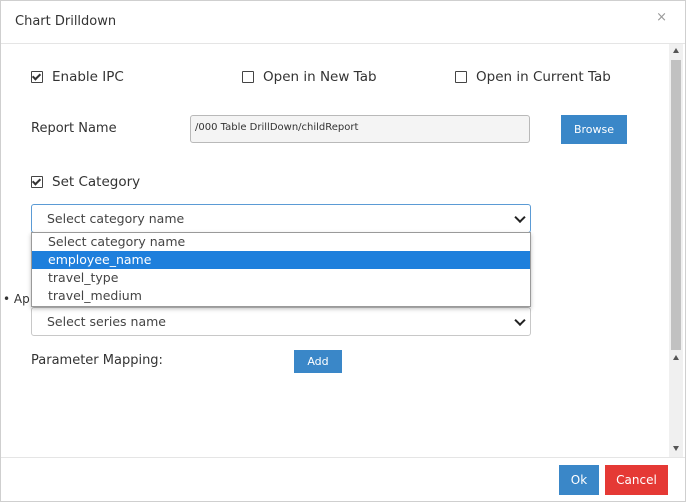 The width and height of the screenshot is (686, 502). What do you see at coordinates (343, 479) in the screenshot?
I see `dialog-footer: Ok Cancel` at bounding box center [343, 479].